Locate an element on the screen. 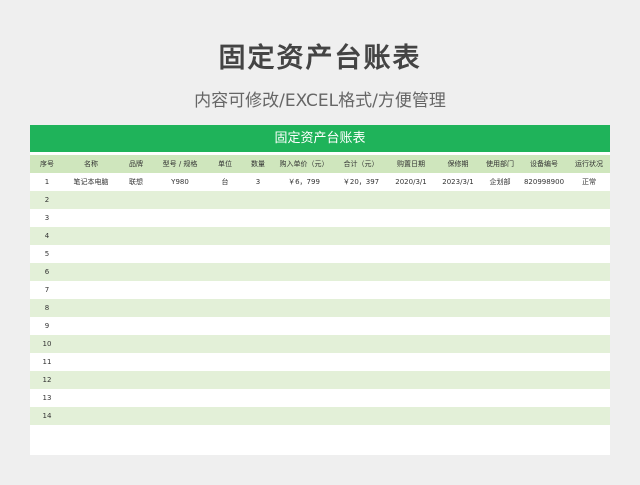 Image resolution: width=640 pixels, height=485 pixels. table-cell: 正常 is located at coordinates (589, 182).